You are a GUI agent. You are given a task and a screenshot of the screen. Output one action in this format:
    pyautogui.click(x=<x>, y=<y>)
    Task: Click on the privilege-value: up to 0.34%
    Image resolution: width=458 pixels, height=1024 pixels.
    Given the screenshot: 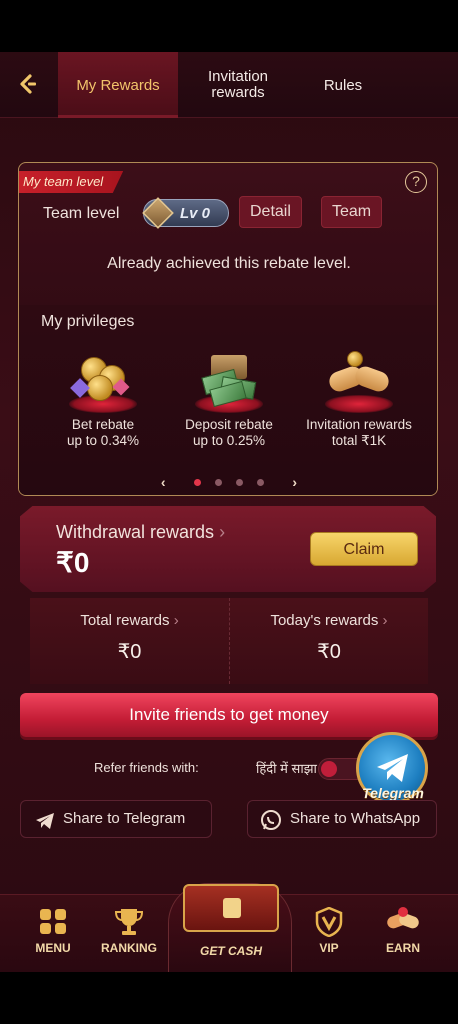 What is the action you would take?
    pyautogui.click(x=103, y=440)
    